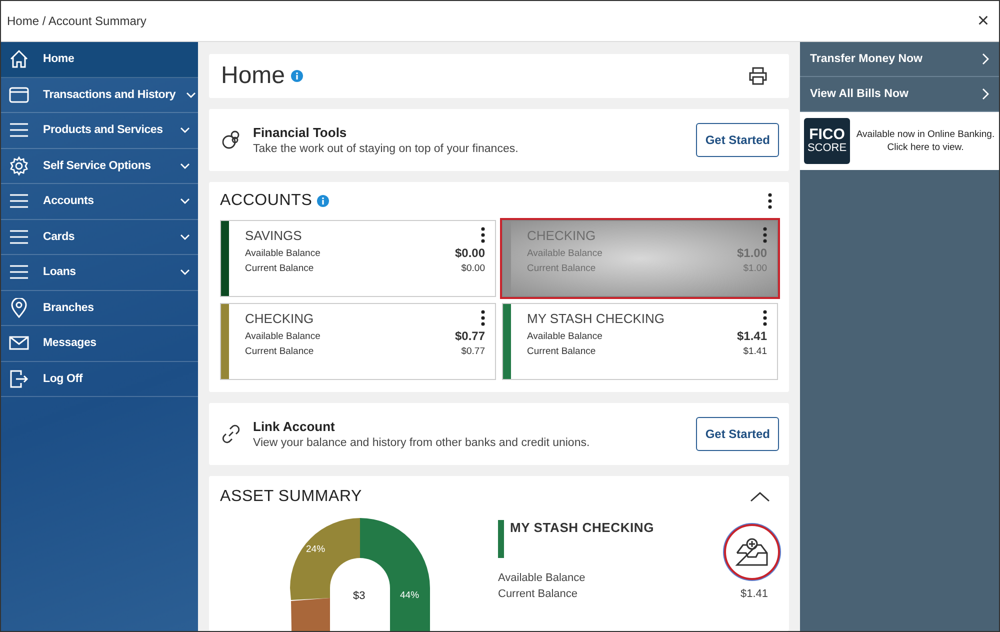 Image resolution: width=1000 pixels, height=632 pixels. What do you see at coordinates (300, 132) in the screenshot?
I see `card-title: Financial Tools` at bounding box center [300, 132].